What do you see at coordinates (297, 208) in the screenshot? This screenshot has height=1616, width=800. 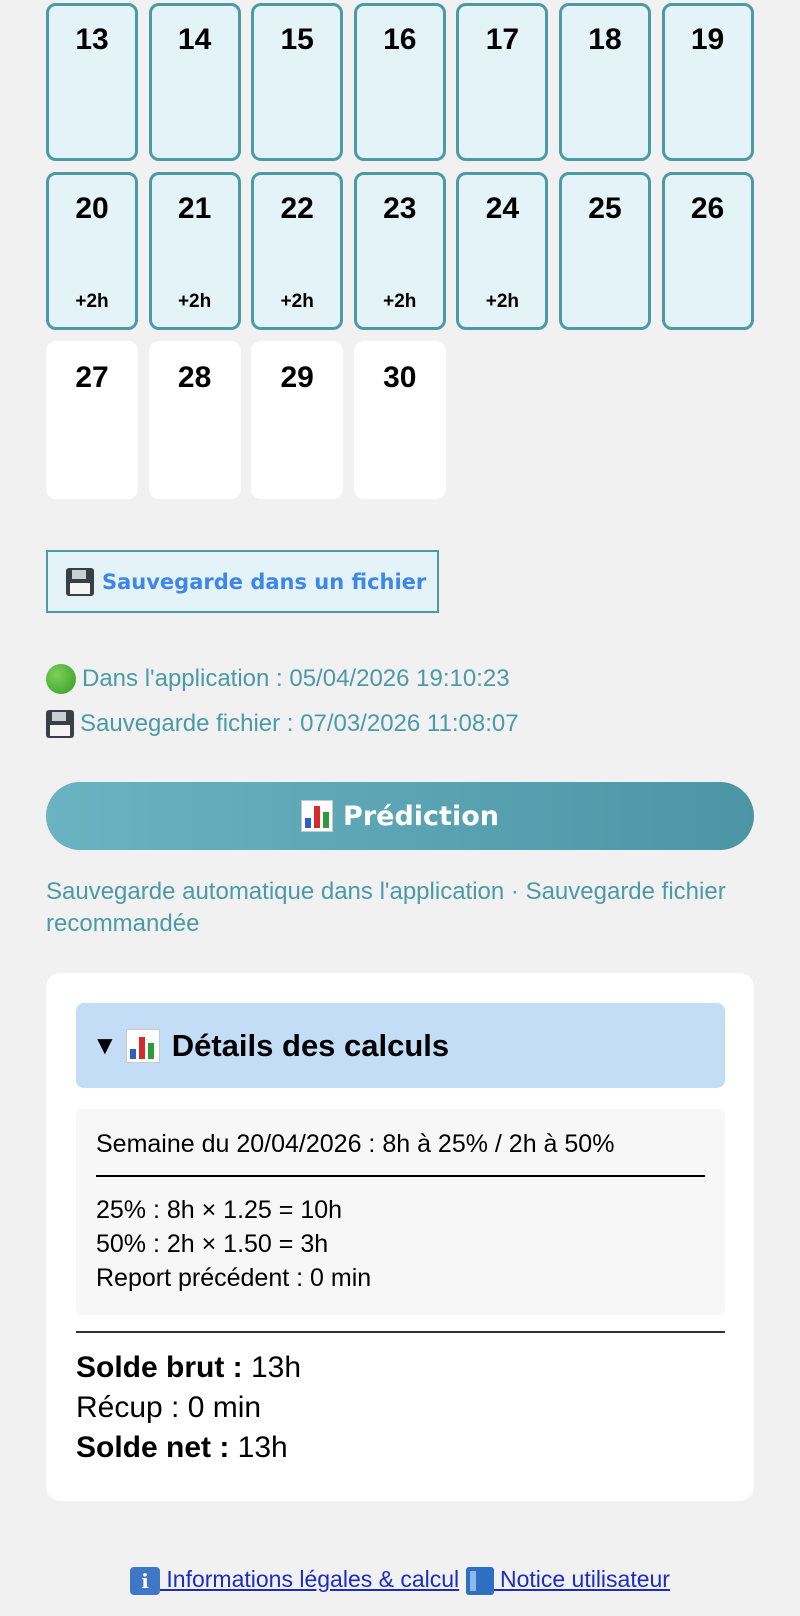 I see `day-number: 22` at bounding box center [297, 208].